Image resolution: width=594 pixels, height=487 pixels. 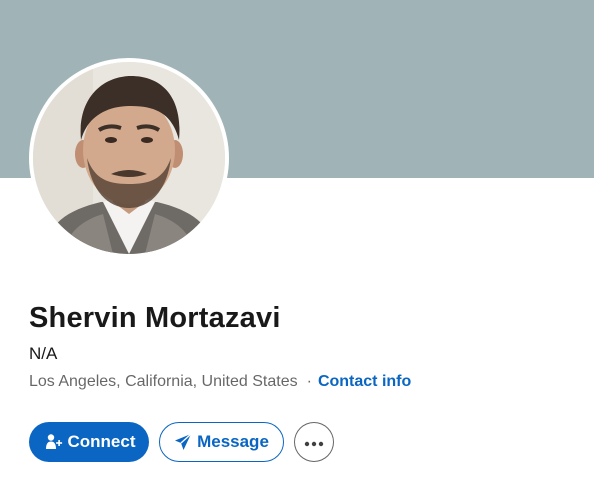 I want to click on profile-location: Los Angeles, California, United States, so click(x=163, y=381).